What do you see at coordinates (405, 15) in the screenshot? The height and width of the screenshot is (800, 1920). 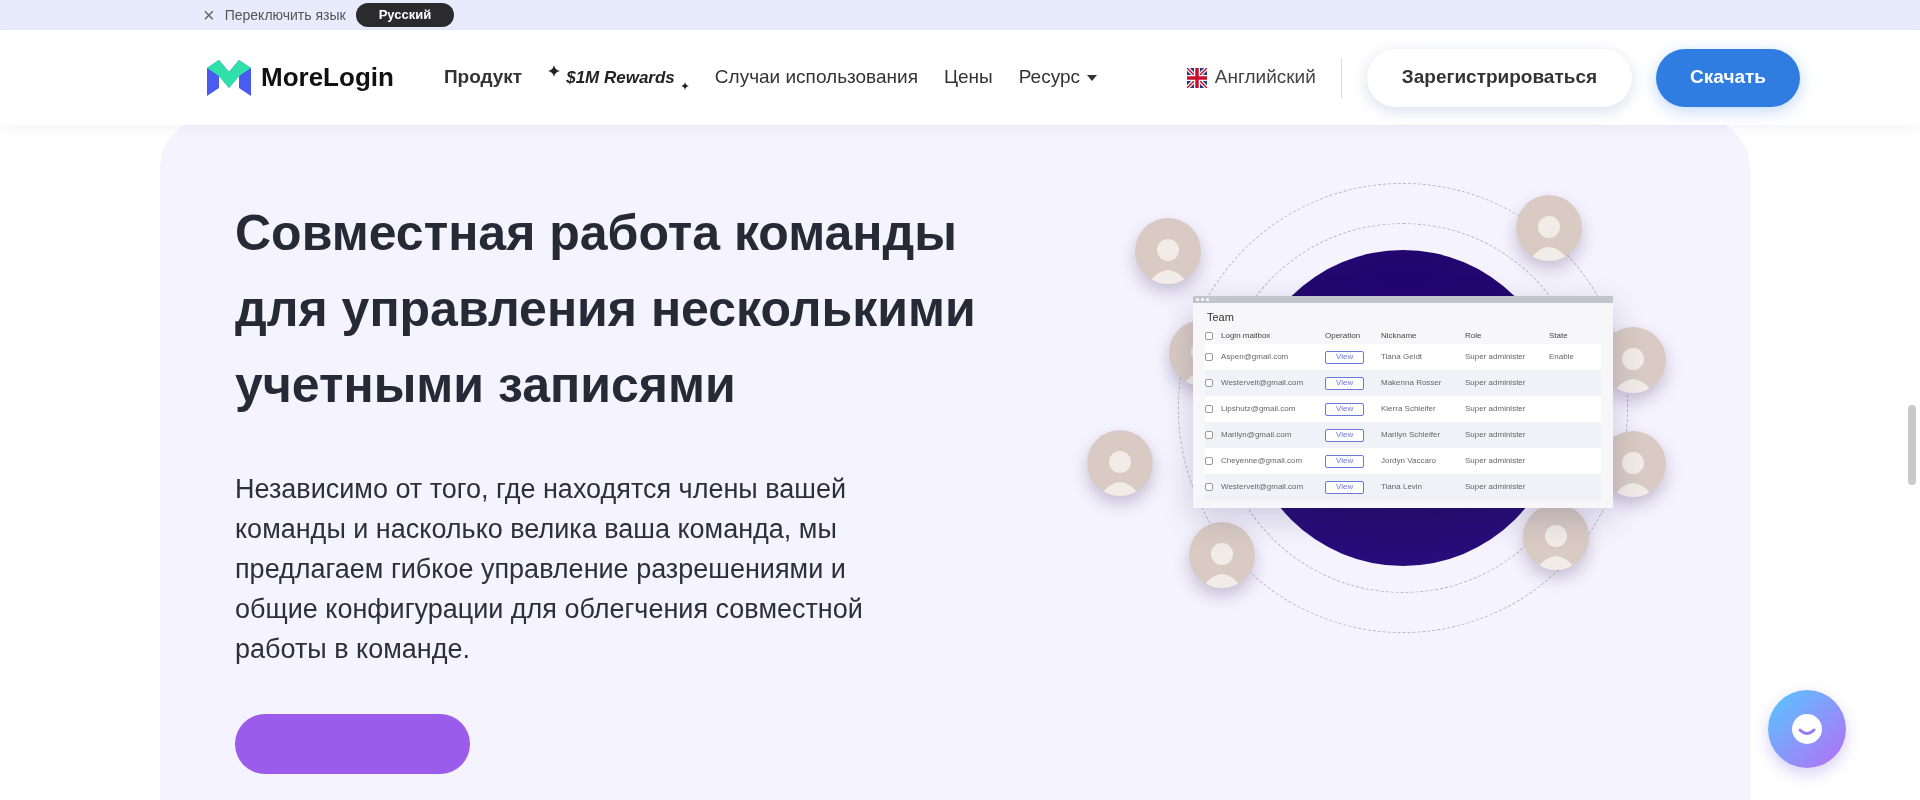 I see `language-button: Русский` at bounding box center [405, 15].